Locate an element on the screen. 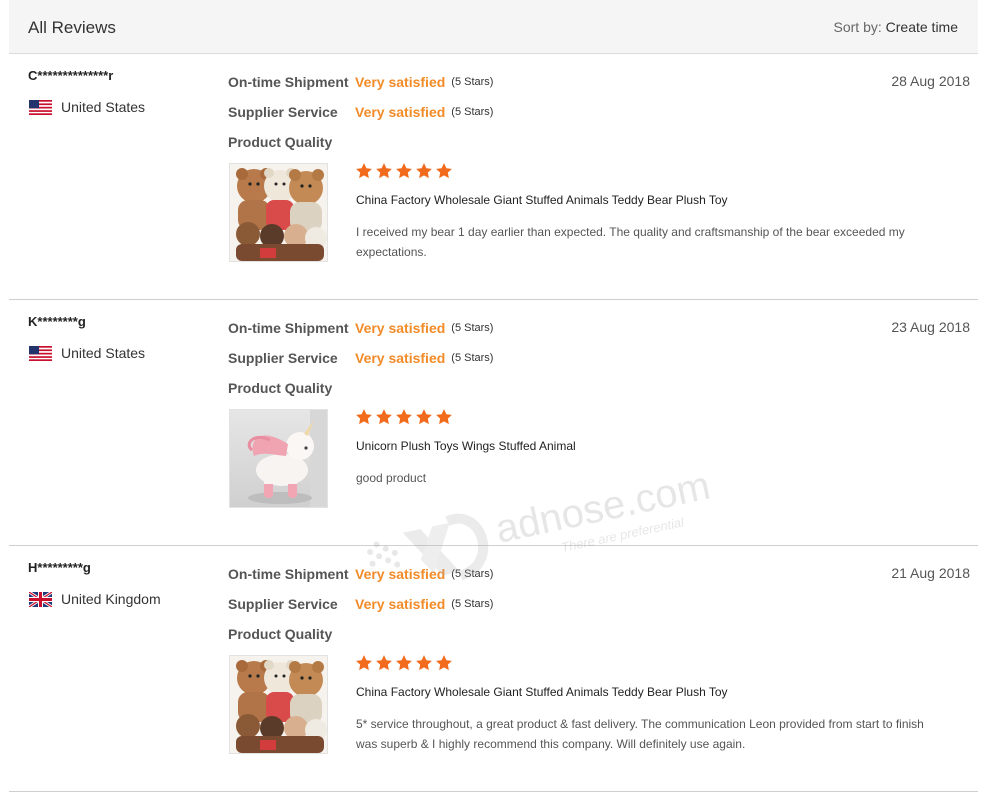 The width and height of the screenshot is (1000, 793). reviewer-name: H*********g is located at coordinates (59, 567).